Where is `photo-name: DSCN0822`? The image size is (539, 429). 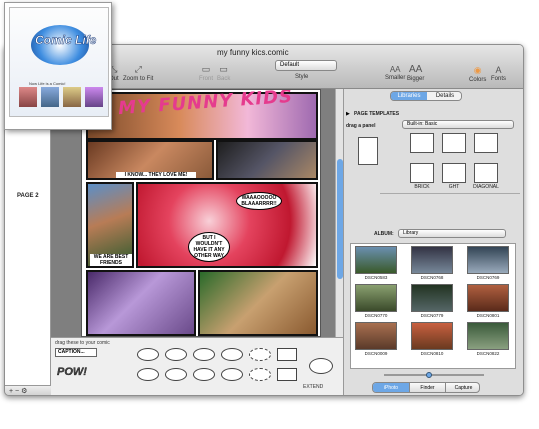
photo-name: DSCN0822 is located at coordinates (488, 353).